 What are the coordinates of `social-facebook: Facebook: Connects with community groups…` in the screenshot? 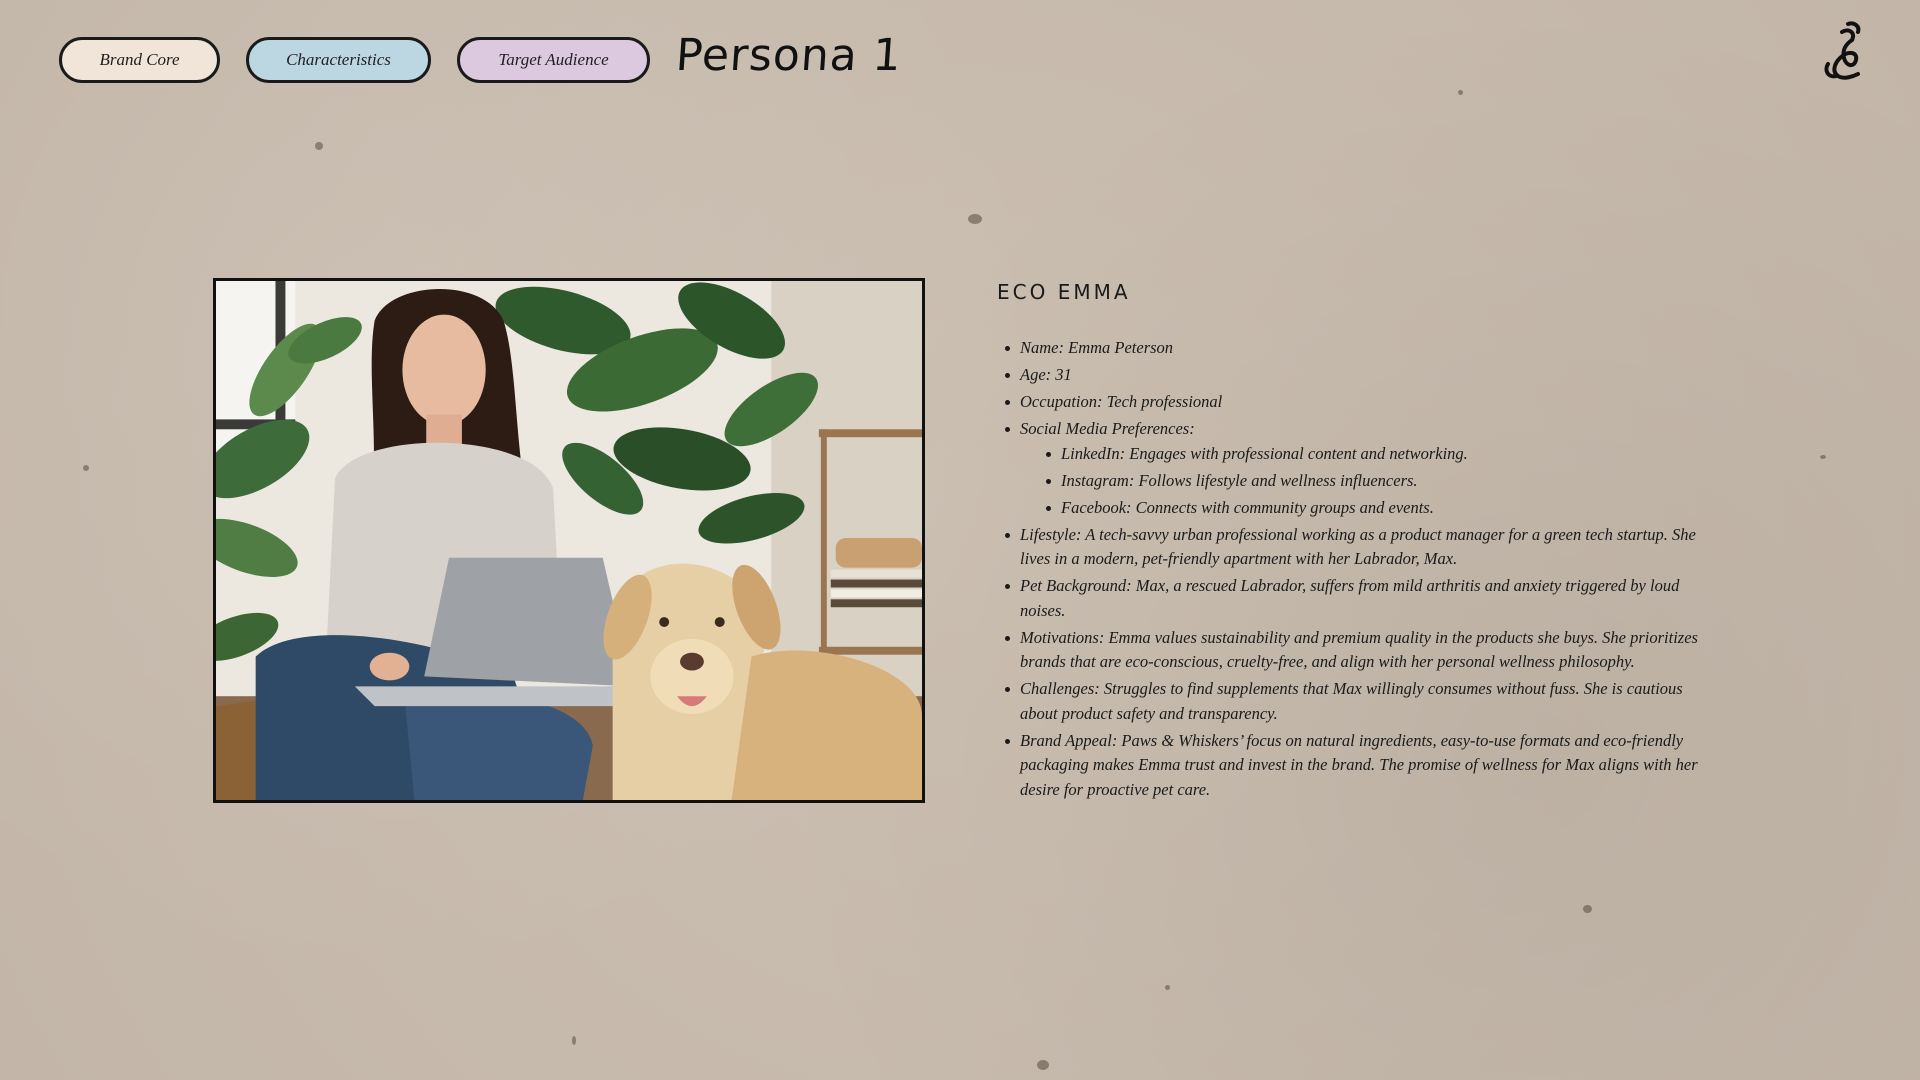 It's located at (1373, 508).